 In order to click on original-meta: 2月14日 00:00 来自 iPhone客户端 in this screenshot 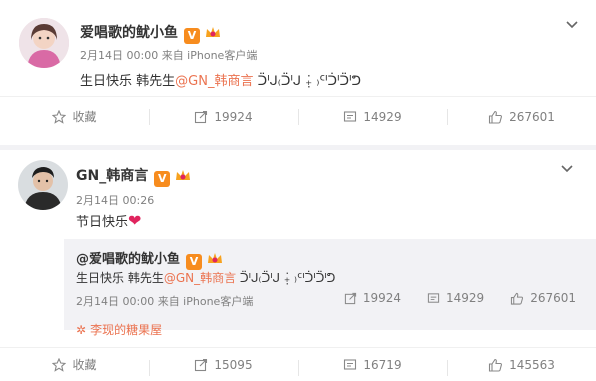, I will do `click(165, 301)`.